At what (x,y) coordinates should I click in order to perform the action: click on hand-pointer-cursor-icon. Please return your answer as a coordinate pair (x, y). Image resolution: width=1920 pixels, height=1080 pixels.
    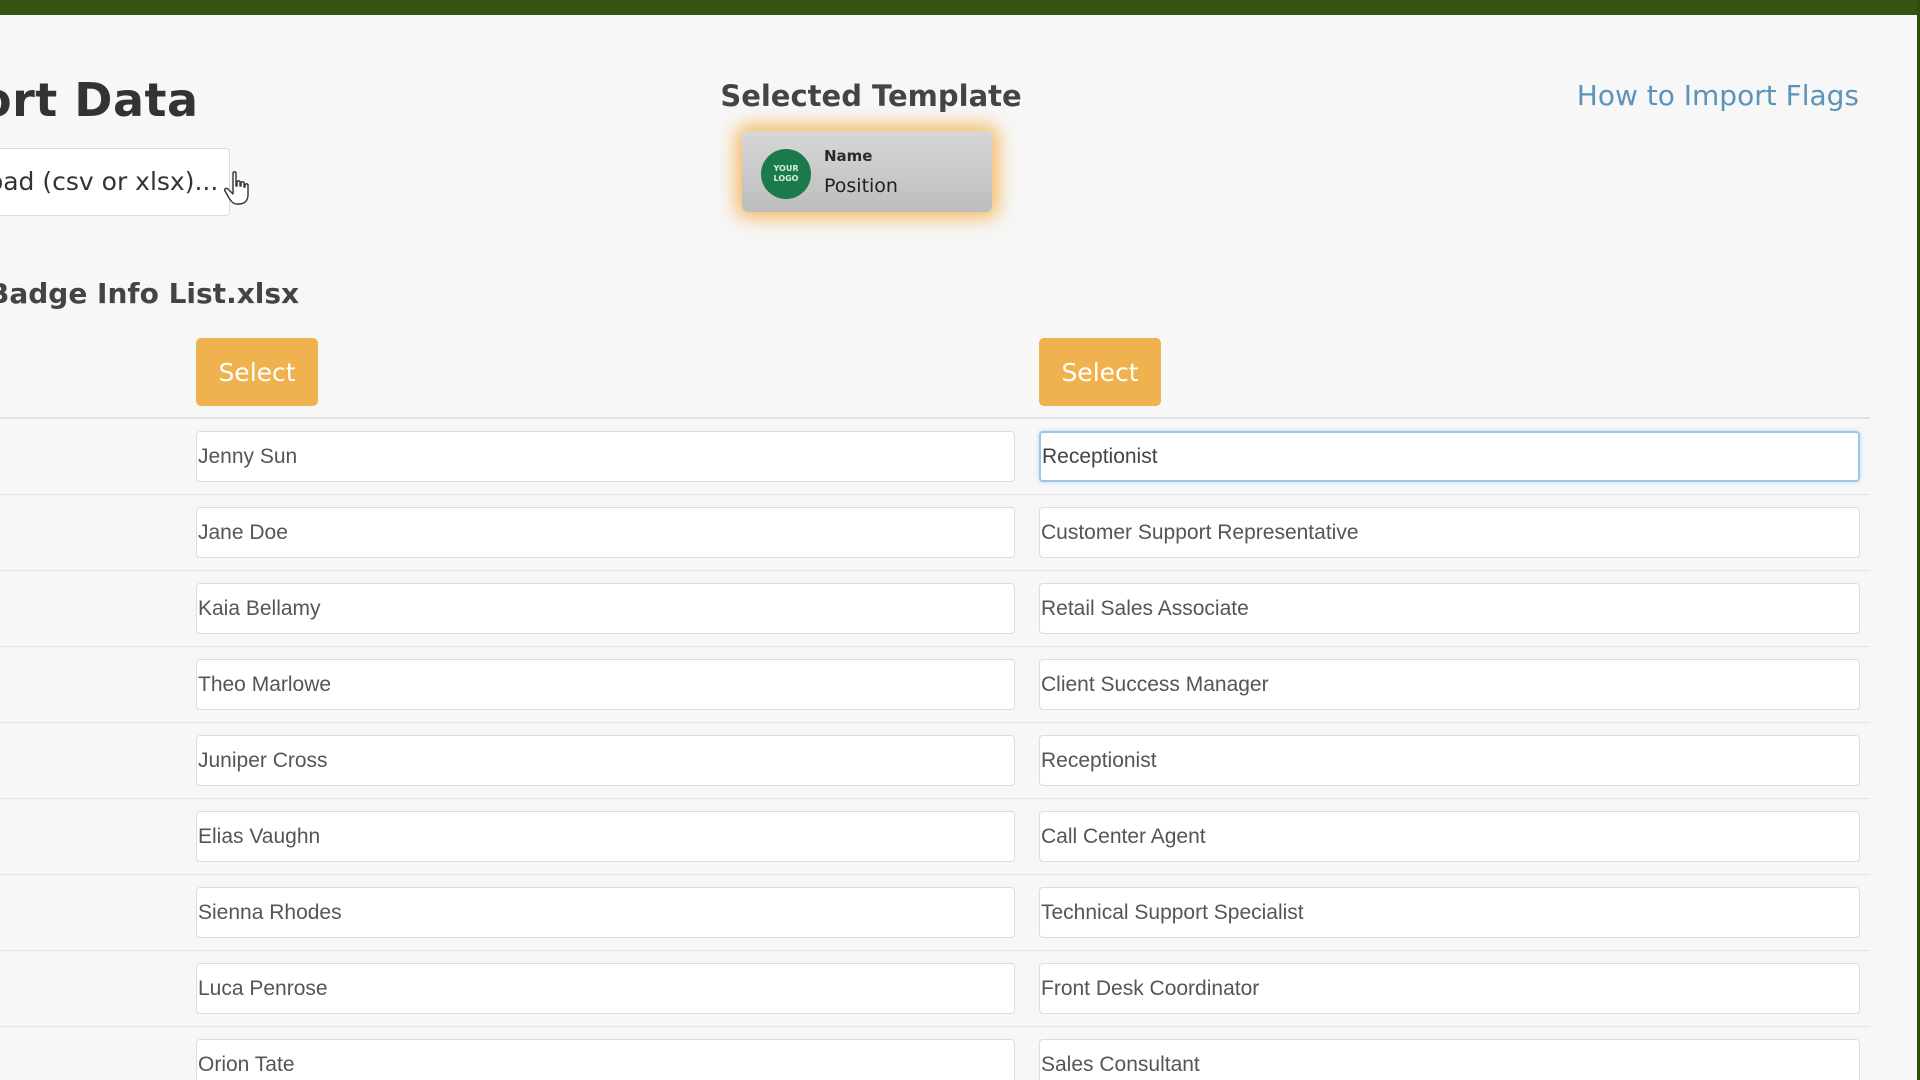
    Looking at the image, I should click on (236, 188).